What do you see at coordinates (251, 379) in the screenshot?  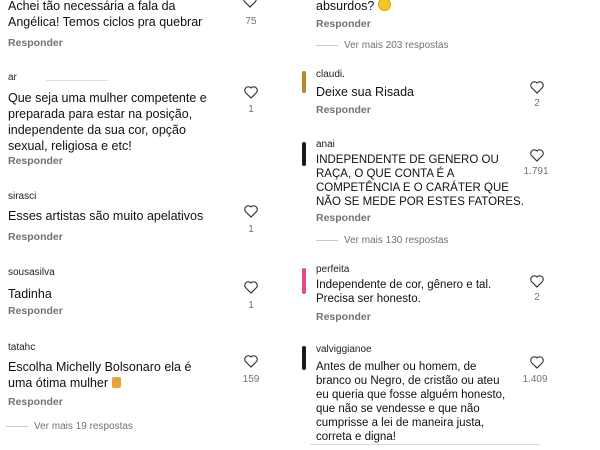 I see `like-count: 159` at bounding box center [251, 379].